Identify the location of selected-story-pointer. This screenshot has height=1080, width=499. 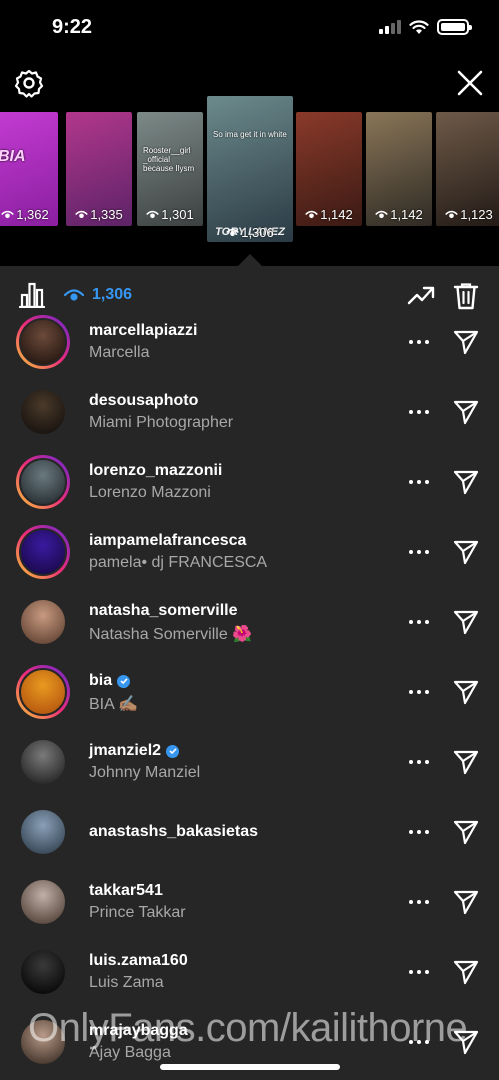
(250, 260).